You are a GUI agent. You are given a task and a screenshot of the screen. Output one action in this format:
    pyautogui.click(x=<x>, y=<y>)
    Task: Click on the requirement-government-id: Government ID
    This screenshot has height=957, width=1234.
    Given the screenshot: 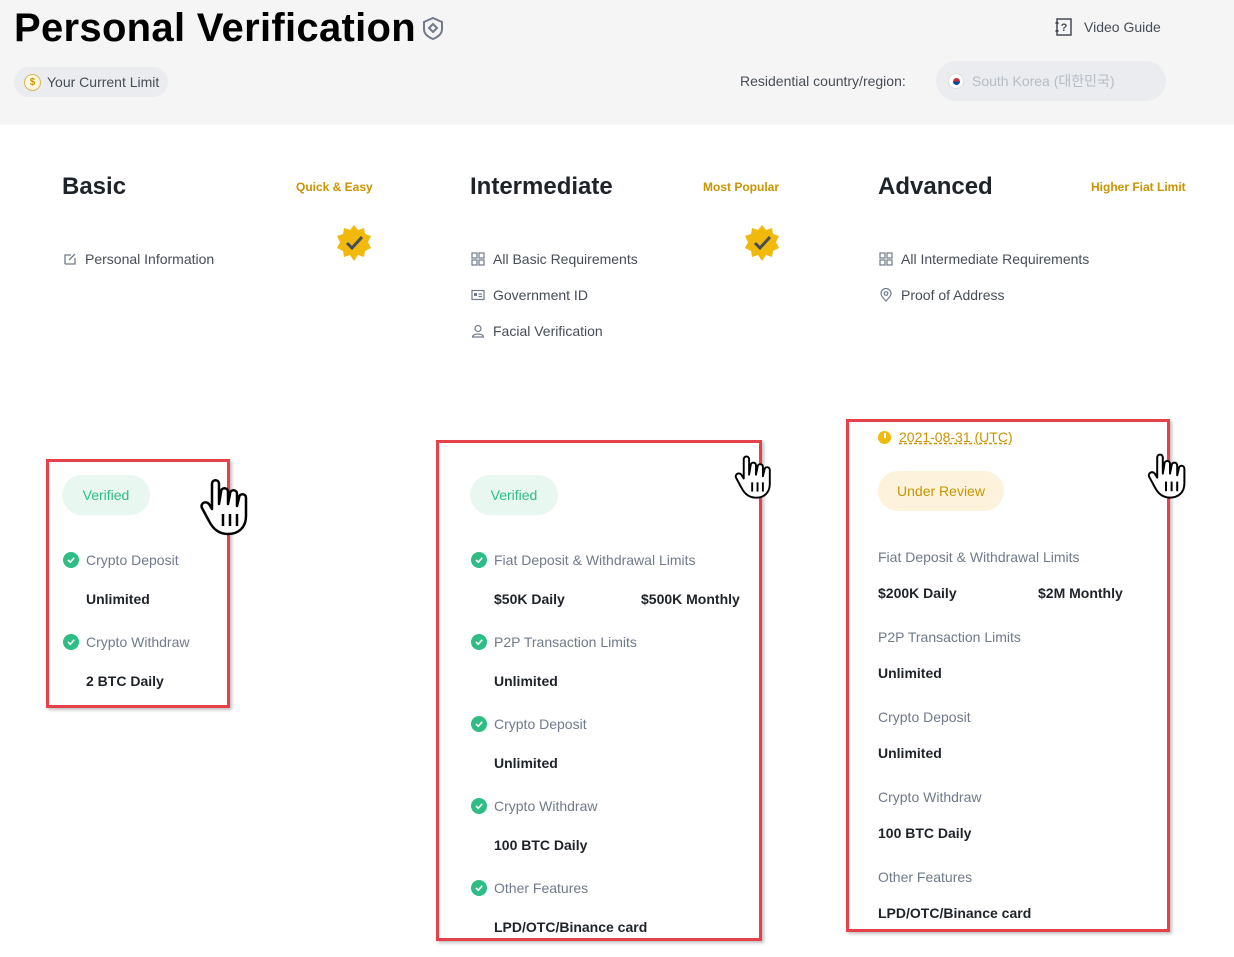 What is the action you would take?
    pyautogui.click(x=529, y=295)
    